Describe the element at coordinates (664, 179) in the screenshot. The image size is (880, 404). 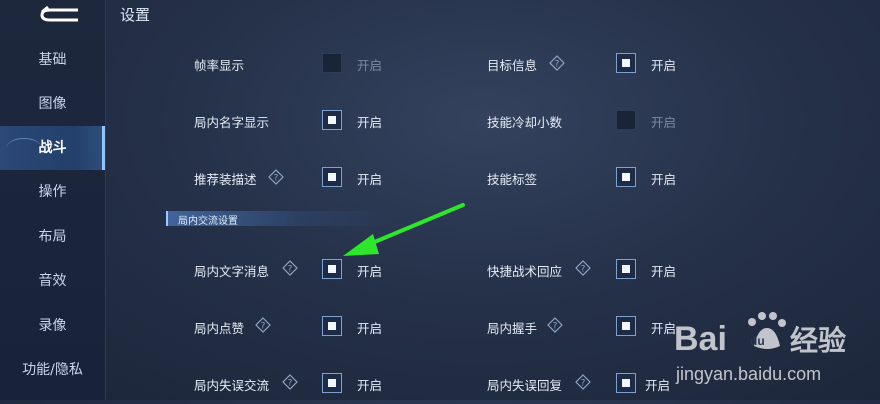
I see `skill-tag-on-label: 开启` at that location.